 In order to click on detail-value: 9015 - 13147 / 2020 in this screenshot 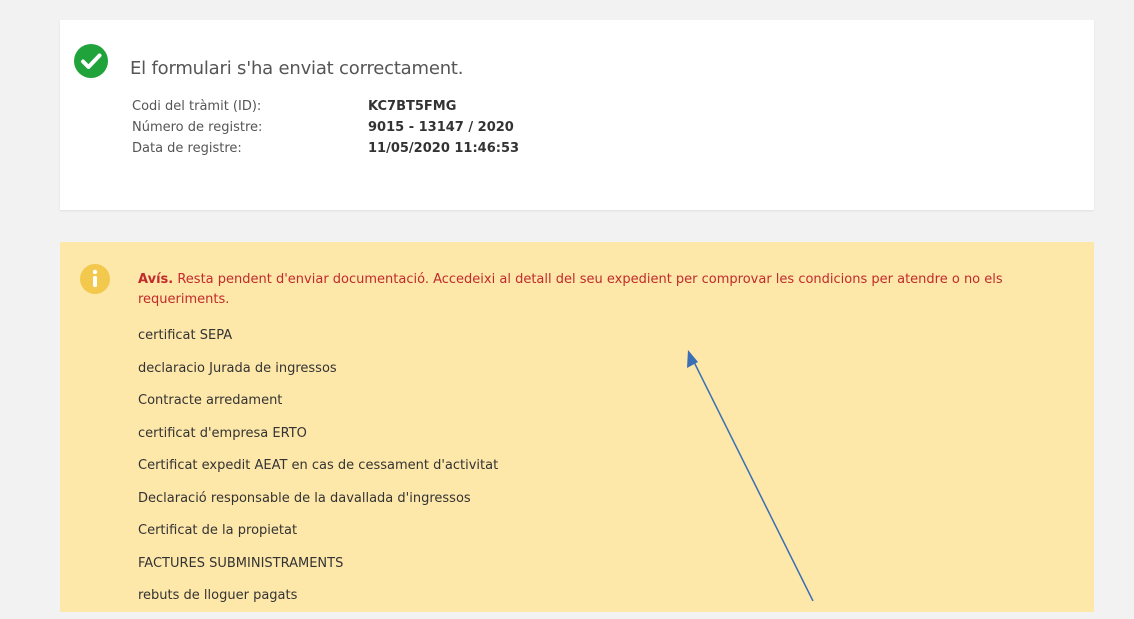, I will do `click(441, 127)`.